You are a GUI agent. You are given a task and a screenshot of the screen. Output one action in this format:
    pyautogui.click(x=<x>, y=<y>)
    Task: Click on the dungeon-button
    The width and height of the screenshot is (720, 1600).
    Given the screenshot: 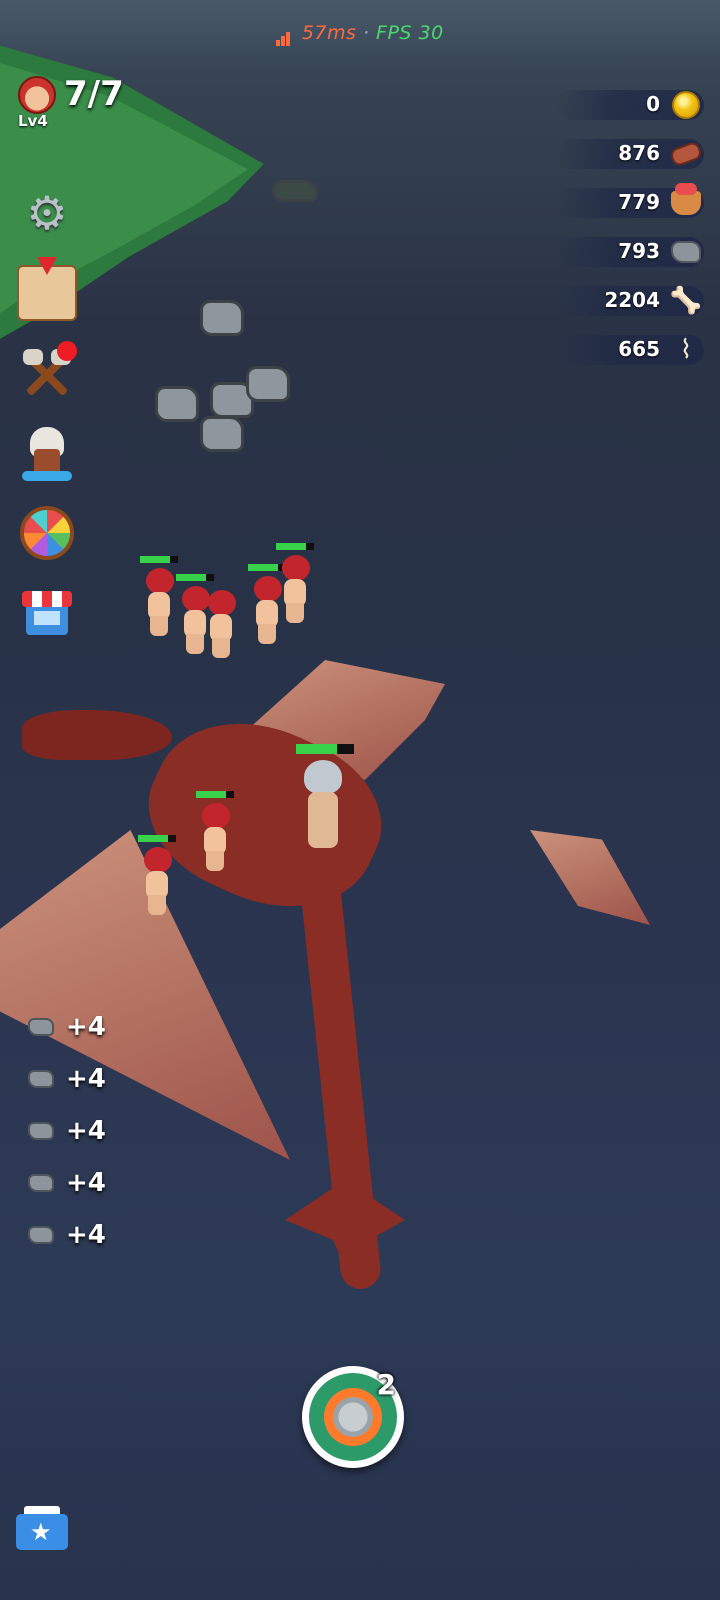 What is the action you would take?
    pyautogui.click(x=47, y=453)
    